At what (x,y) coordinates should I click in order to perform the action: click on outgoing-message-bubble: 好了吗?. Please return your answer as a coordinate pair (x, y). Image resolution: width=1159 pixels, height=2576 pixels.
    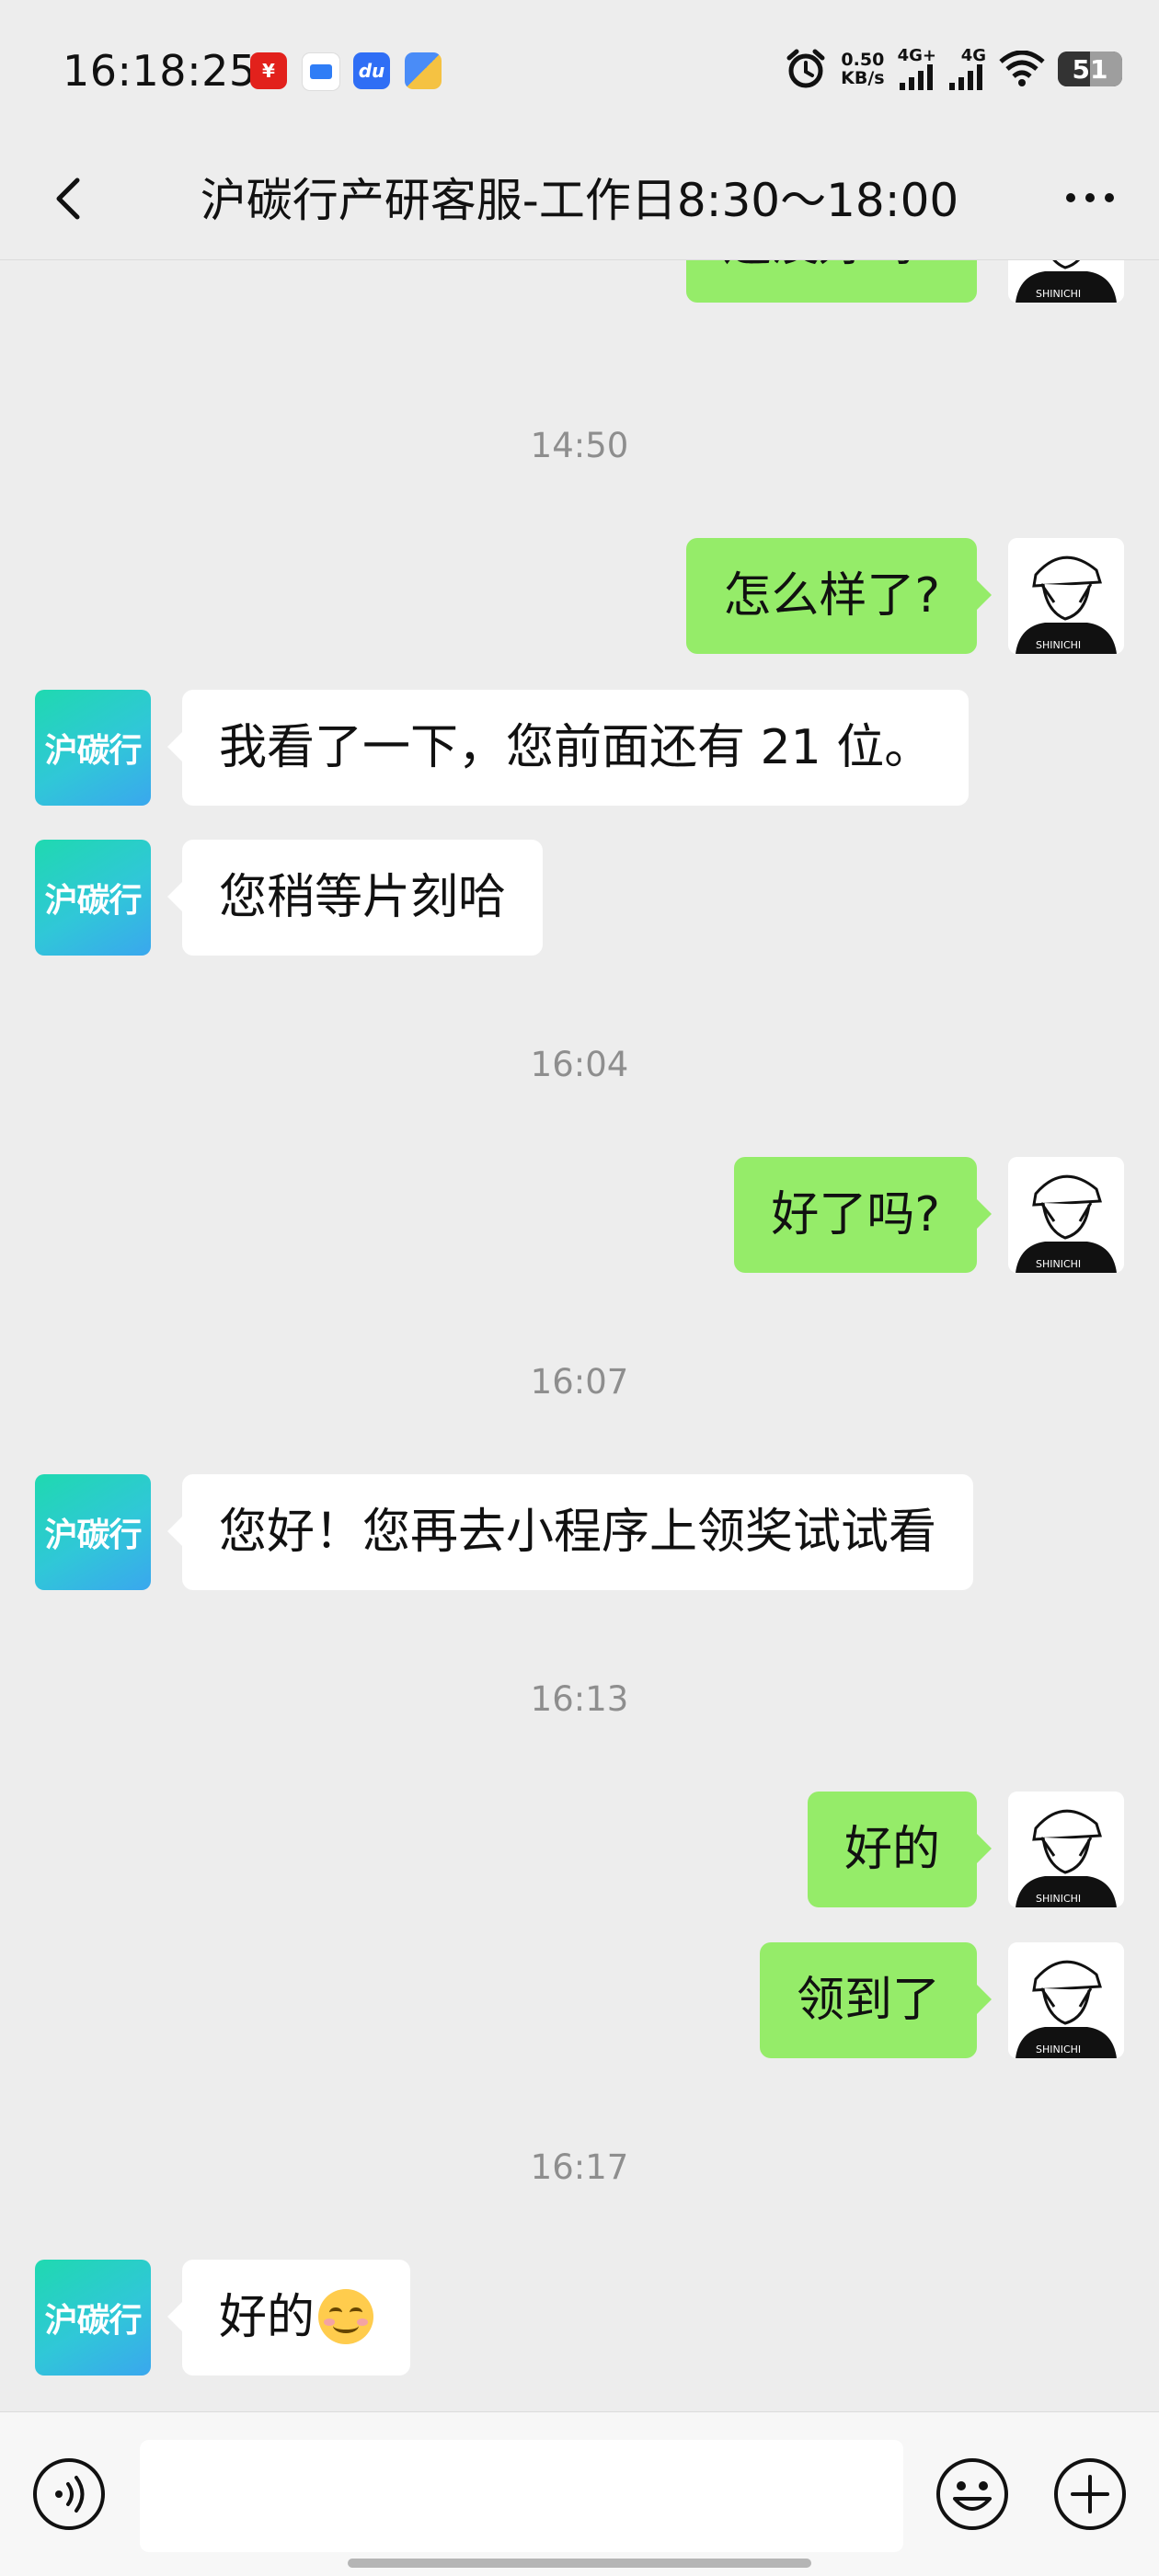
    Looking at the image, I should click on (863, 1215).